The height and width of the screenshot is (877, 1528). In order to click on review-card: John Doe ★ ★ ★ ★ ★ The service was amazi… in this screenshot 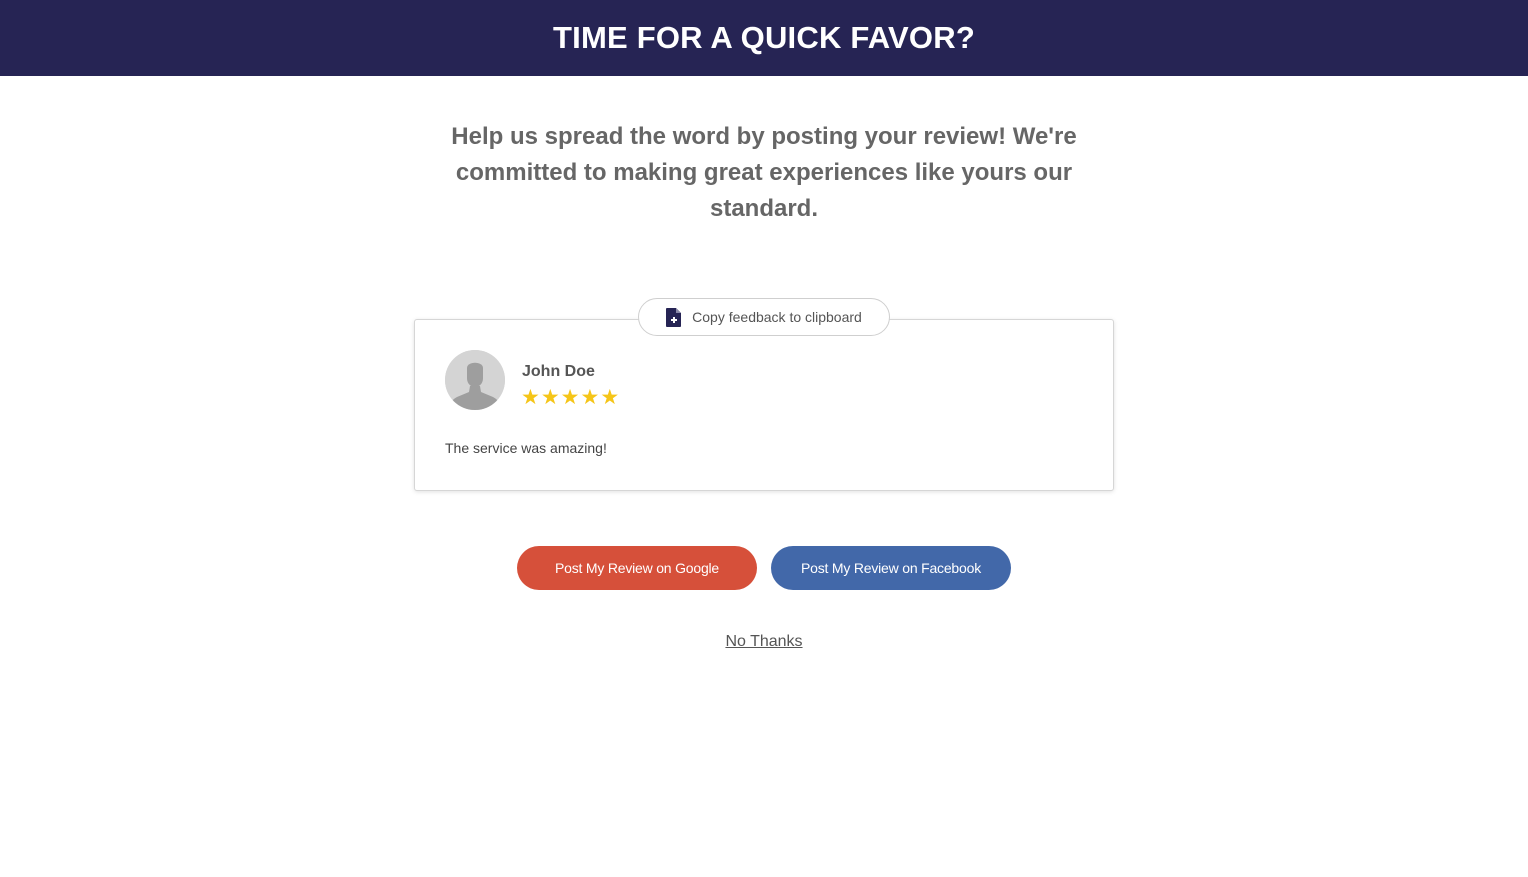, I will do `click(764, 405)`.